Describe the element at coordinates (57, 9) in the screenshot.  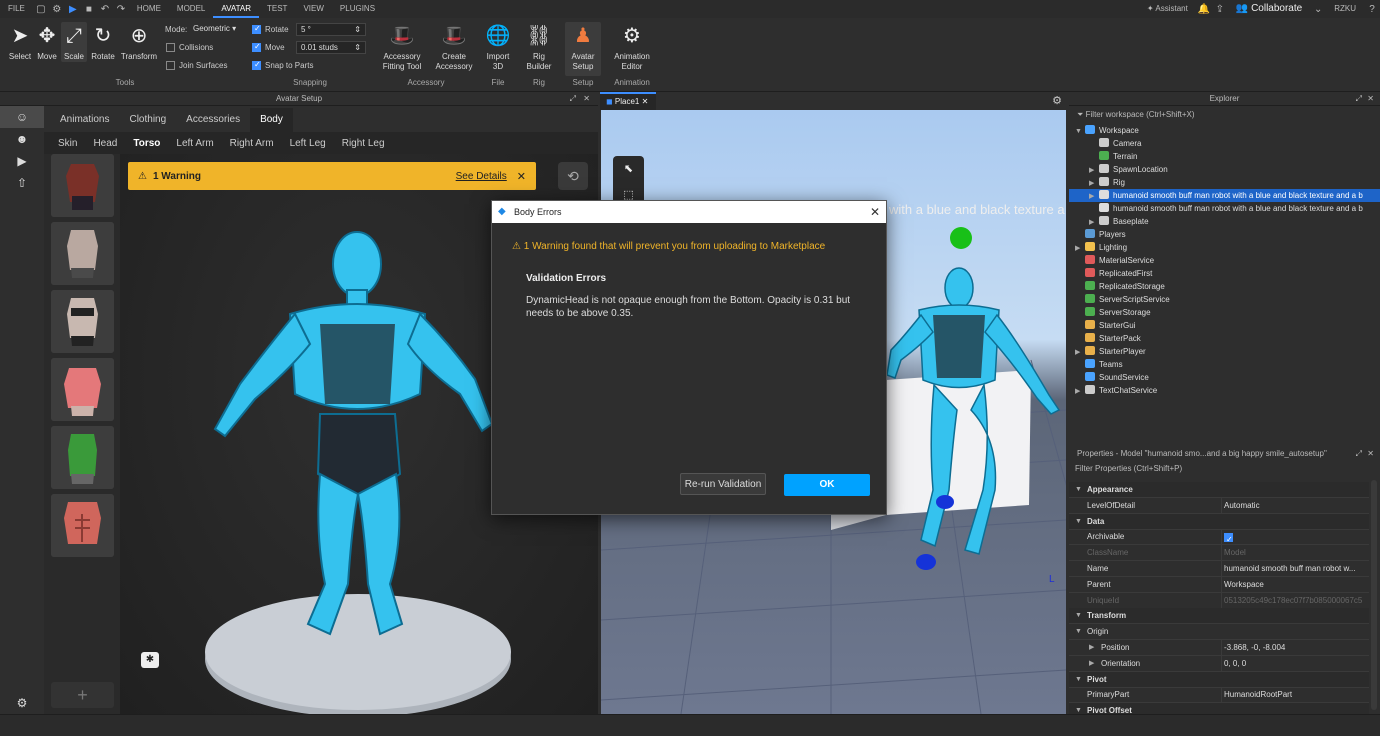
I see `settings-icon: ⚙` at that location.